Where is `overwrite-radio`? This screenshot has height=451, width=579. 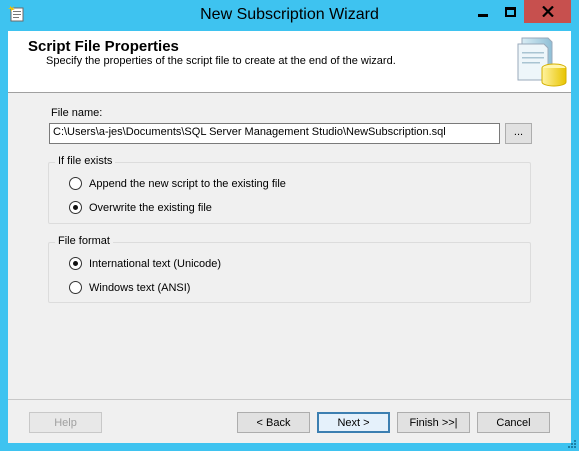
overwrite-radio is located at coordinates (75, 207).